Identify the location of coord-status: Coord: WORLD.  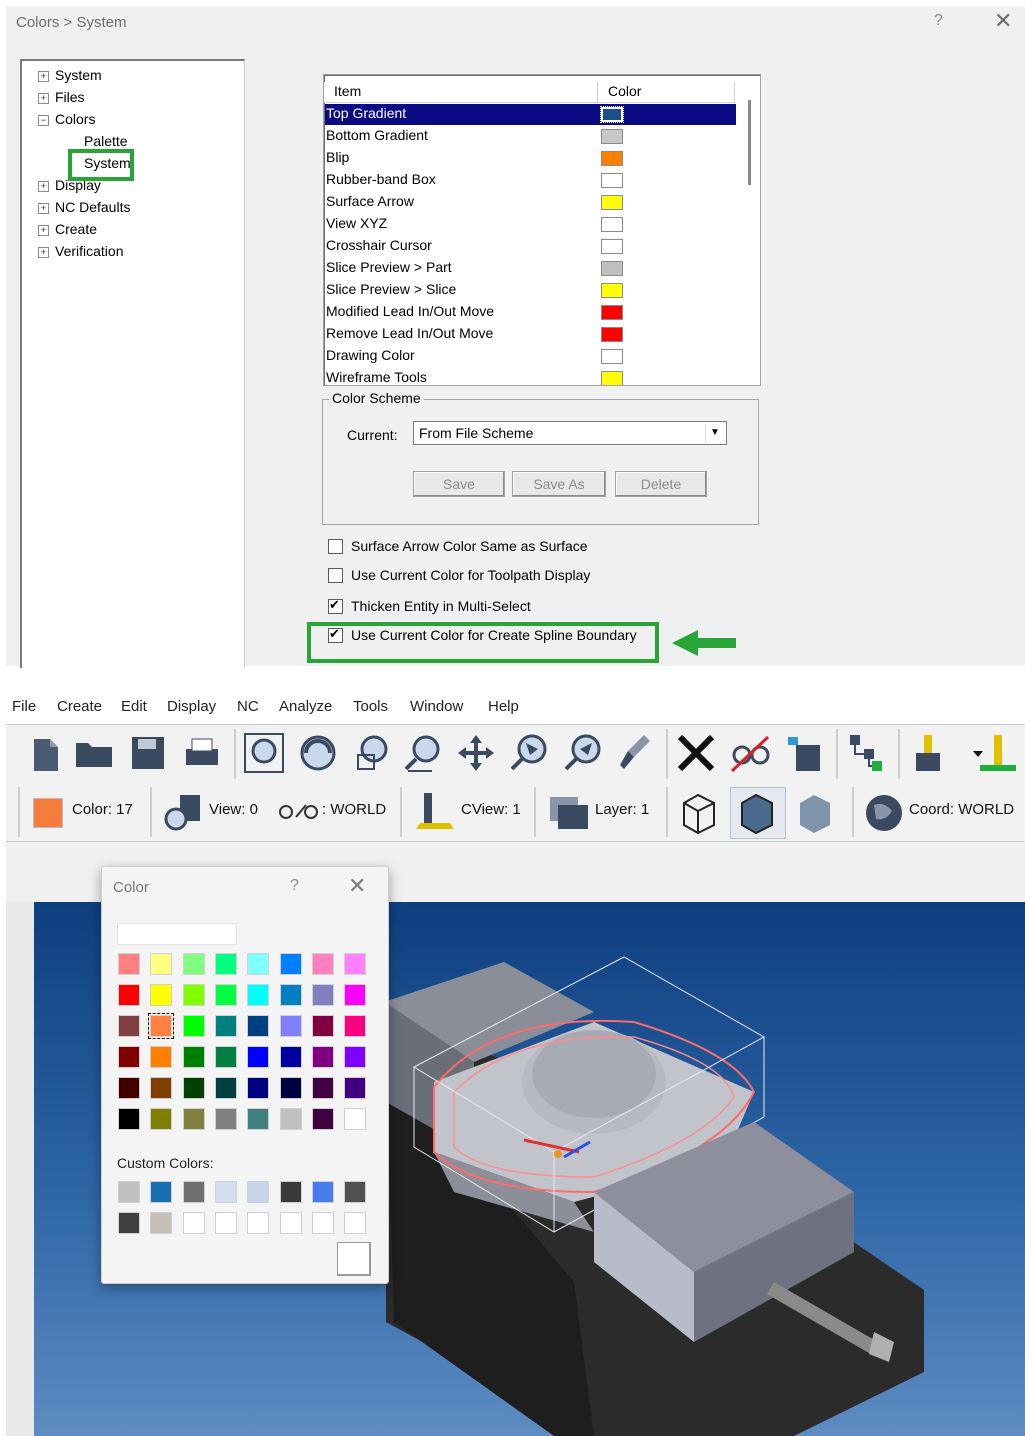
(961, 809).